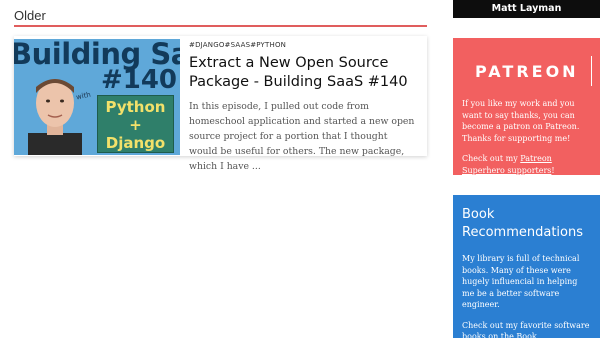 The width and height of the screenshot is (600, 354). Describe the element at coordinates (135, 107) in the screenshot. I see `badge-line-python: Python` at that location.